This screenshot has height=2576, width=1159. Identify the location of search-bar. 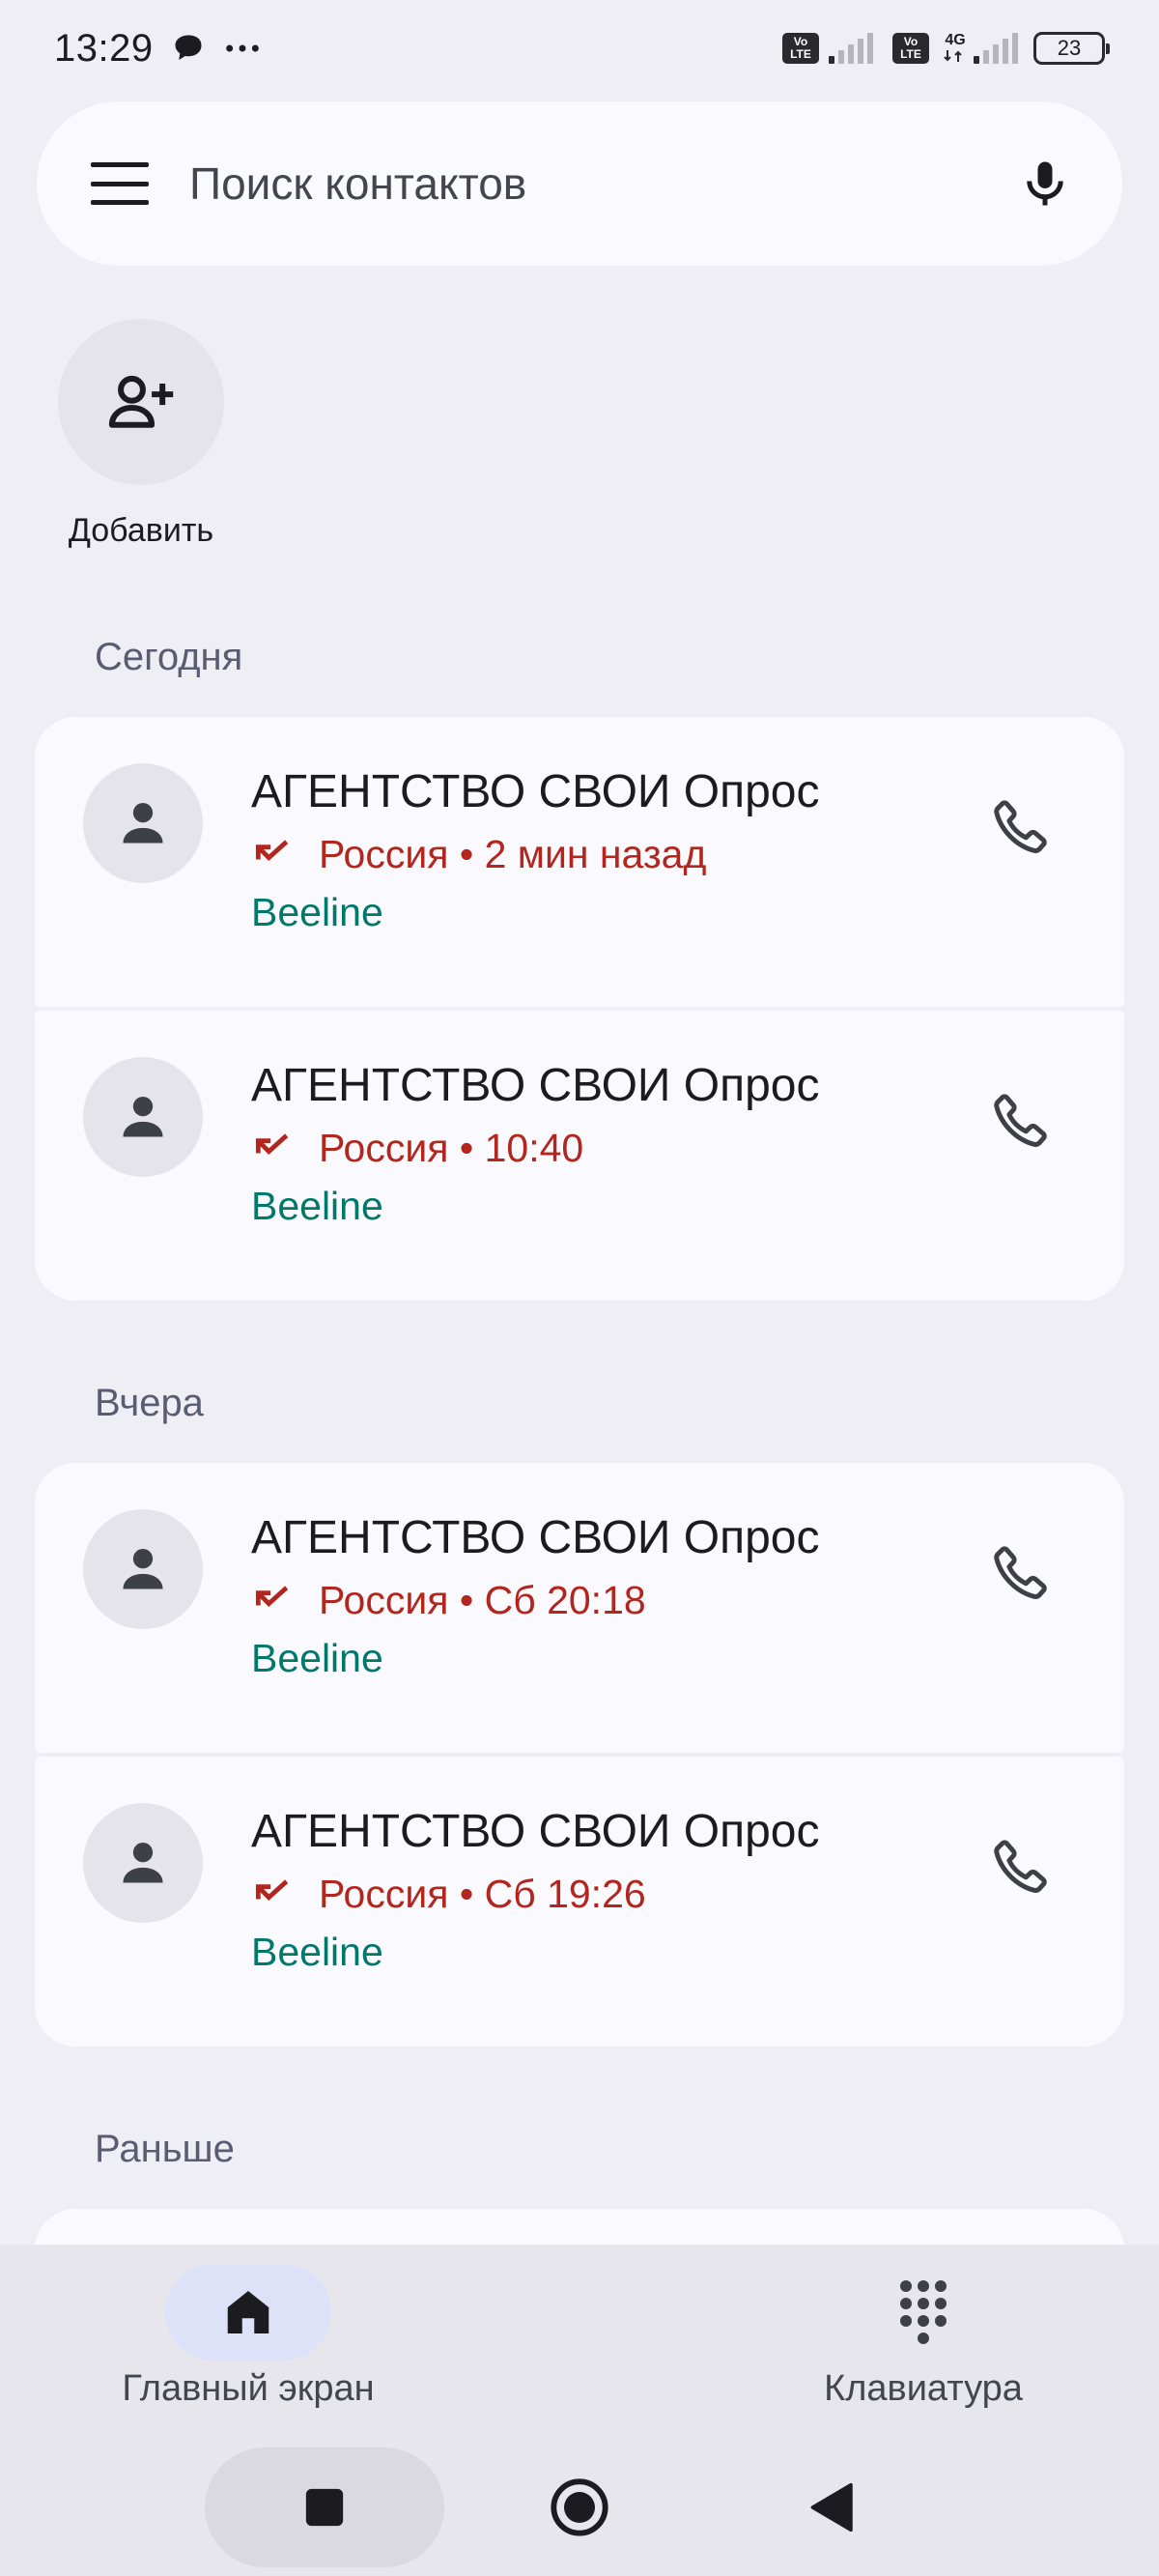
(579, 184).